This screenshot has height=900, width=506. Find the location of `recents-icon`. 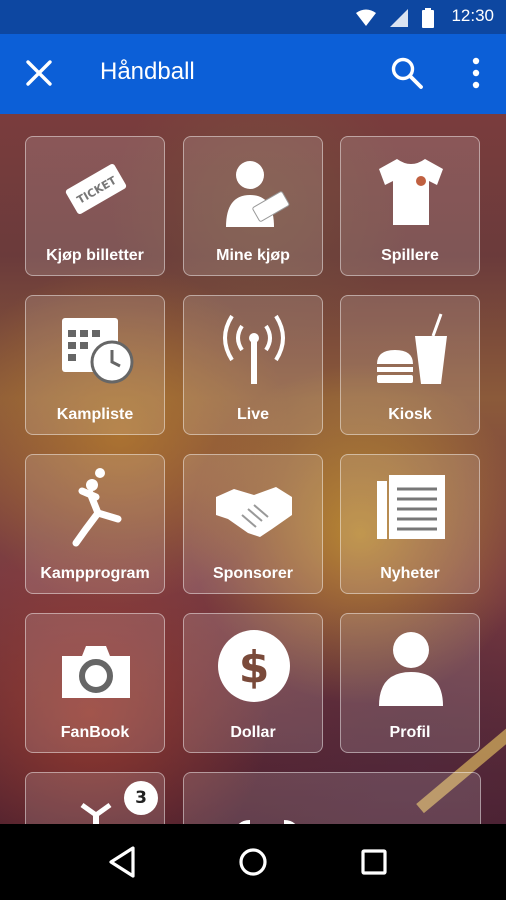

recents-icon is located at coordinates (374, 862).